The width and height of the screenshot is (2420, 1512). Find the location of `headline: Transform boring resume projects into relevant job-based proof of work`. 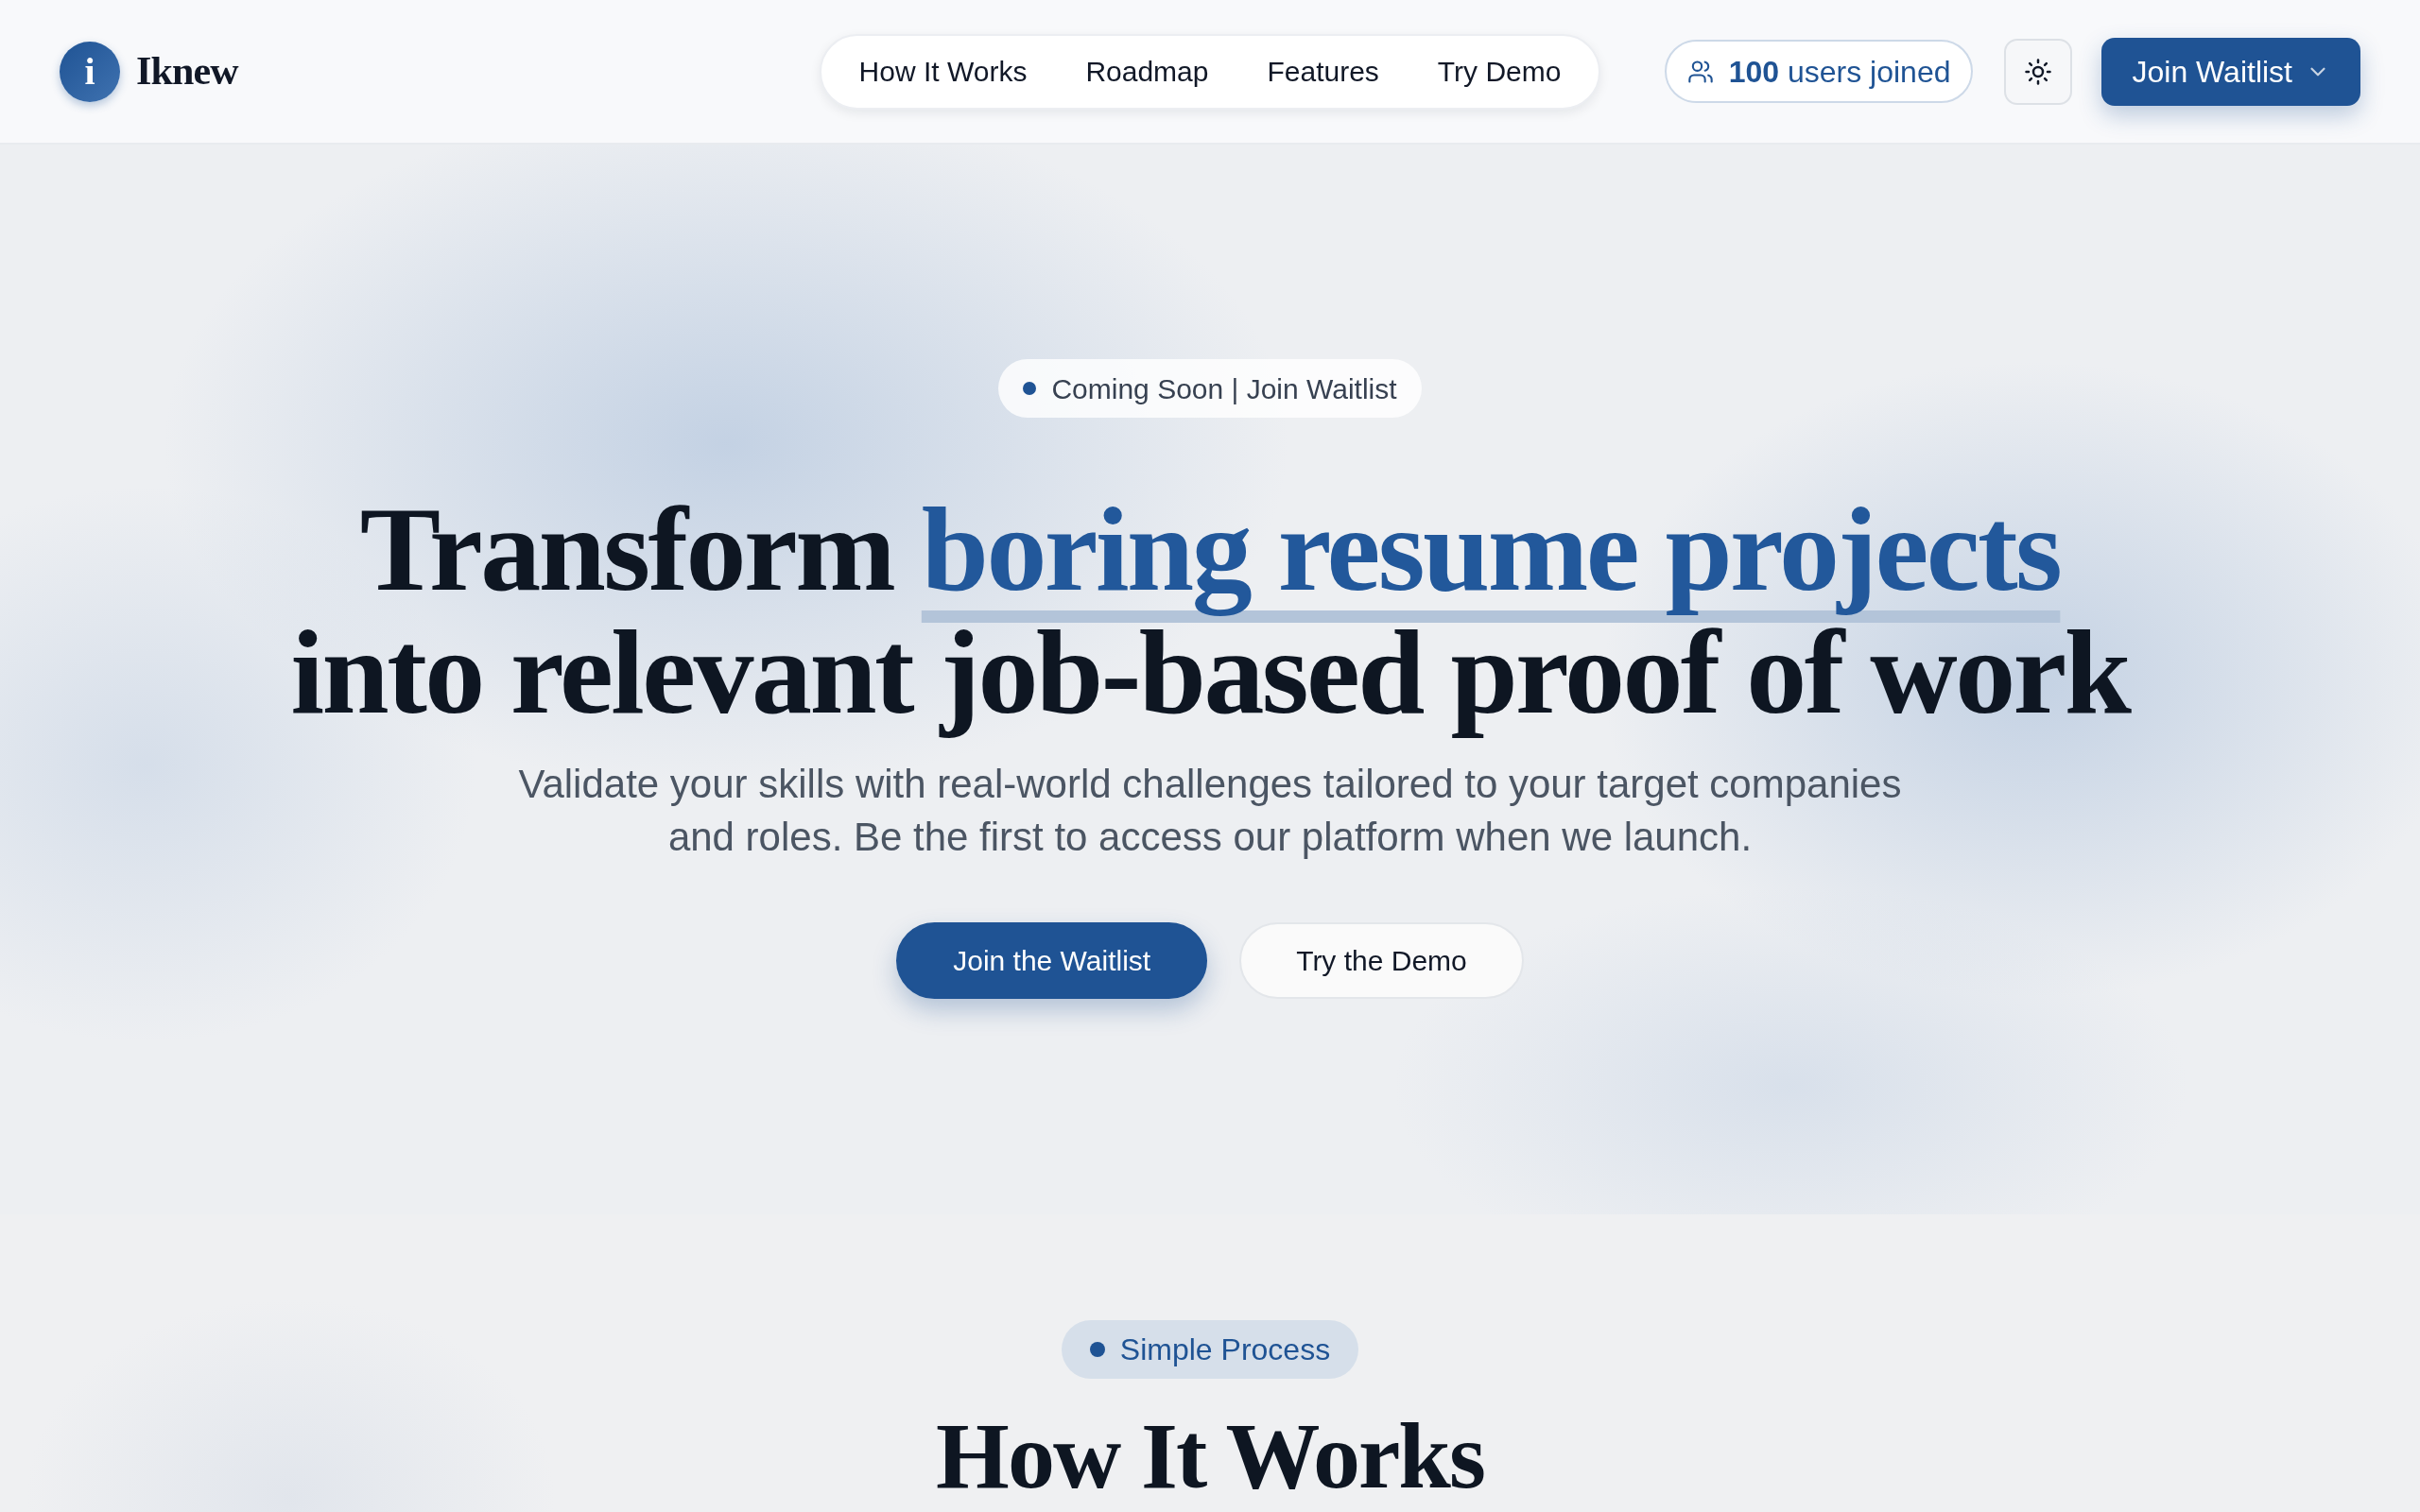

headline: Transform boring resume projects into relevant job-based proof of work is located at coordinates (1210, 611).